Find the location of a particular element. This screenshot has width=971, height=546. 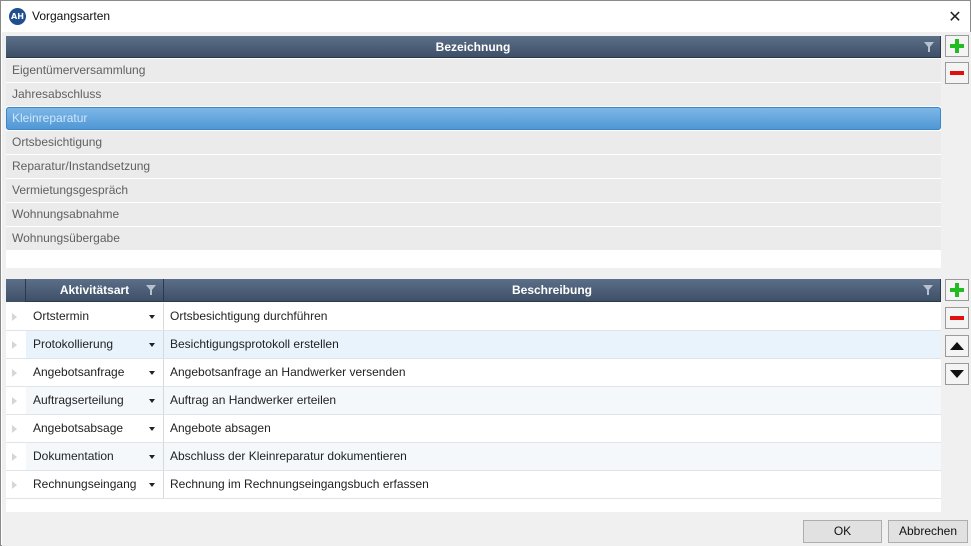

activity-value: Auftragserteilung is located at coordinates (78, 400).